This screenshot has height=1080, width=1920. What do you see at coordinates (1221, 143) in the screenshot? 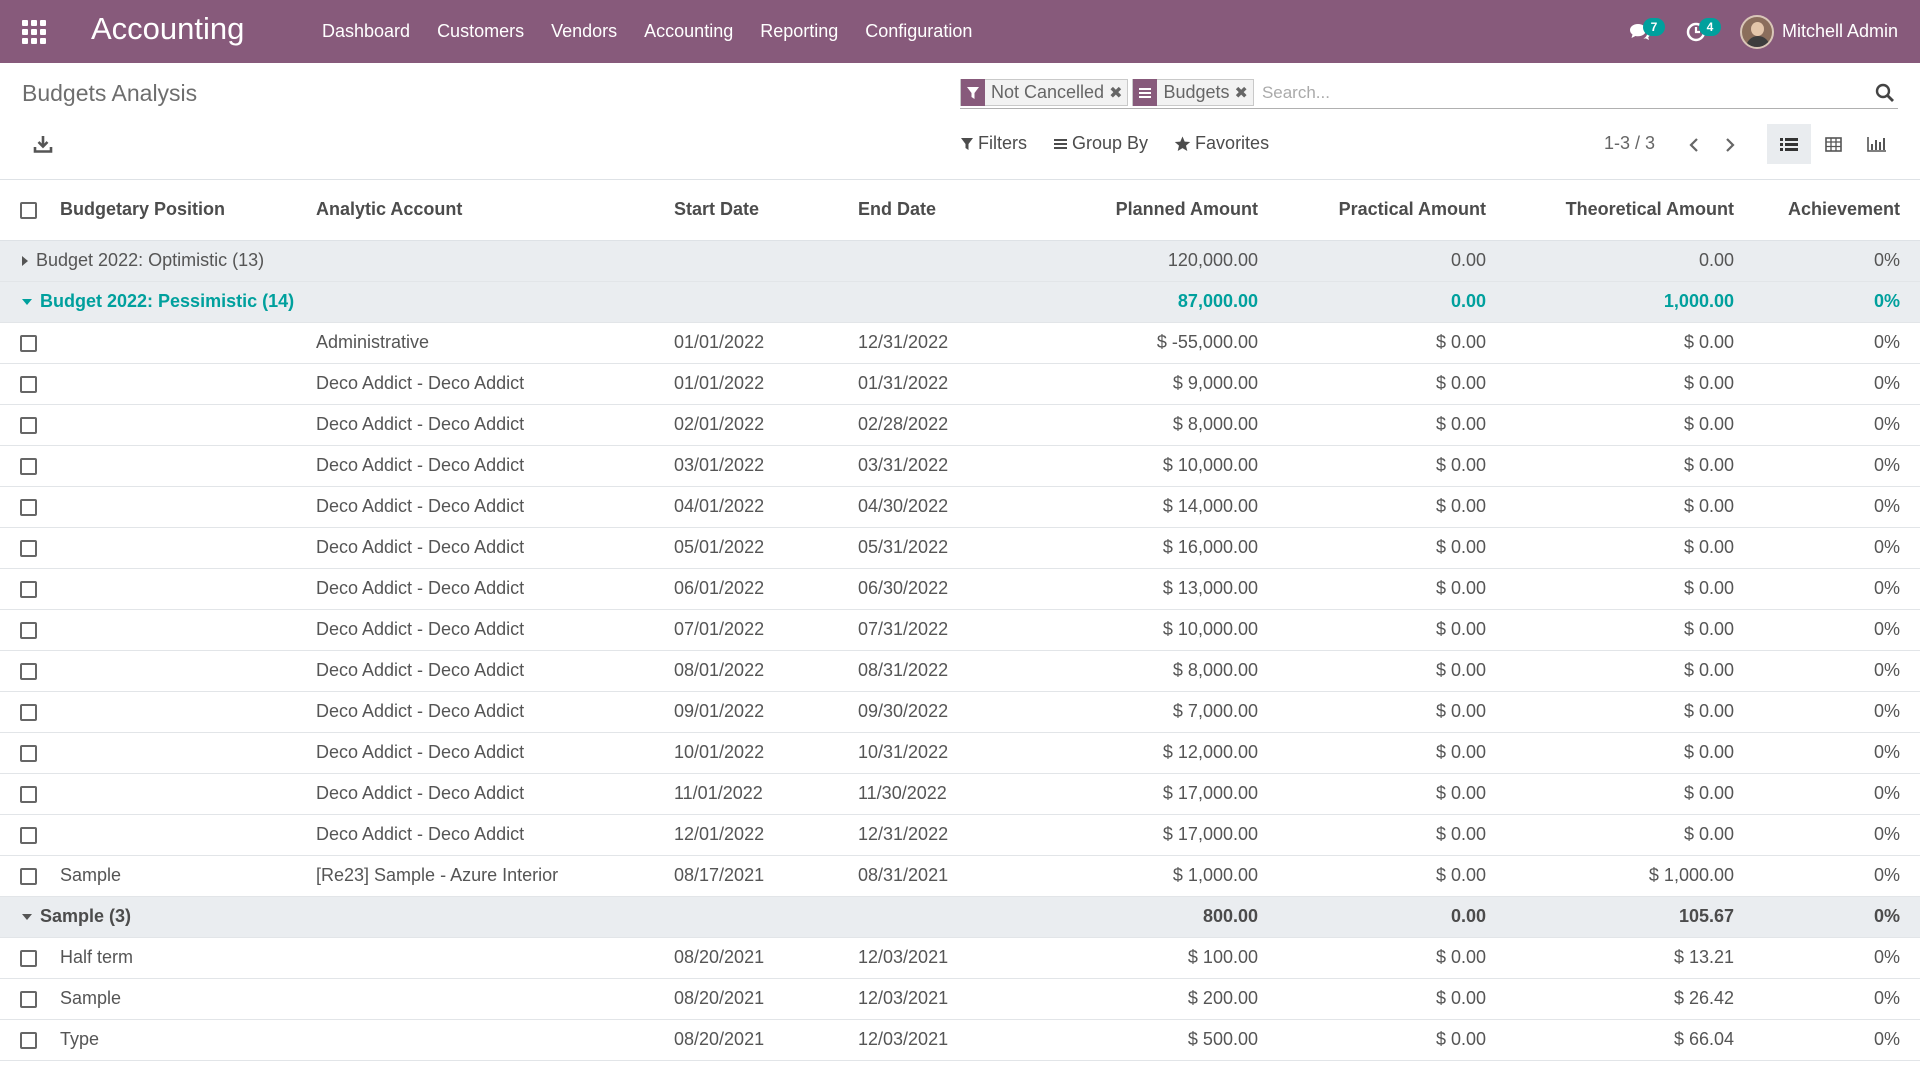
I see `favorites-button: Favorites` at bounding box center [1221, 143].